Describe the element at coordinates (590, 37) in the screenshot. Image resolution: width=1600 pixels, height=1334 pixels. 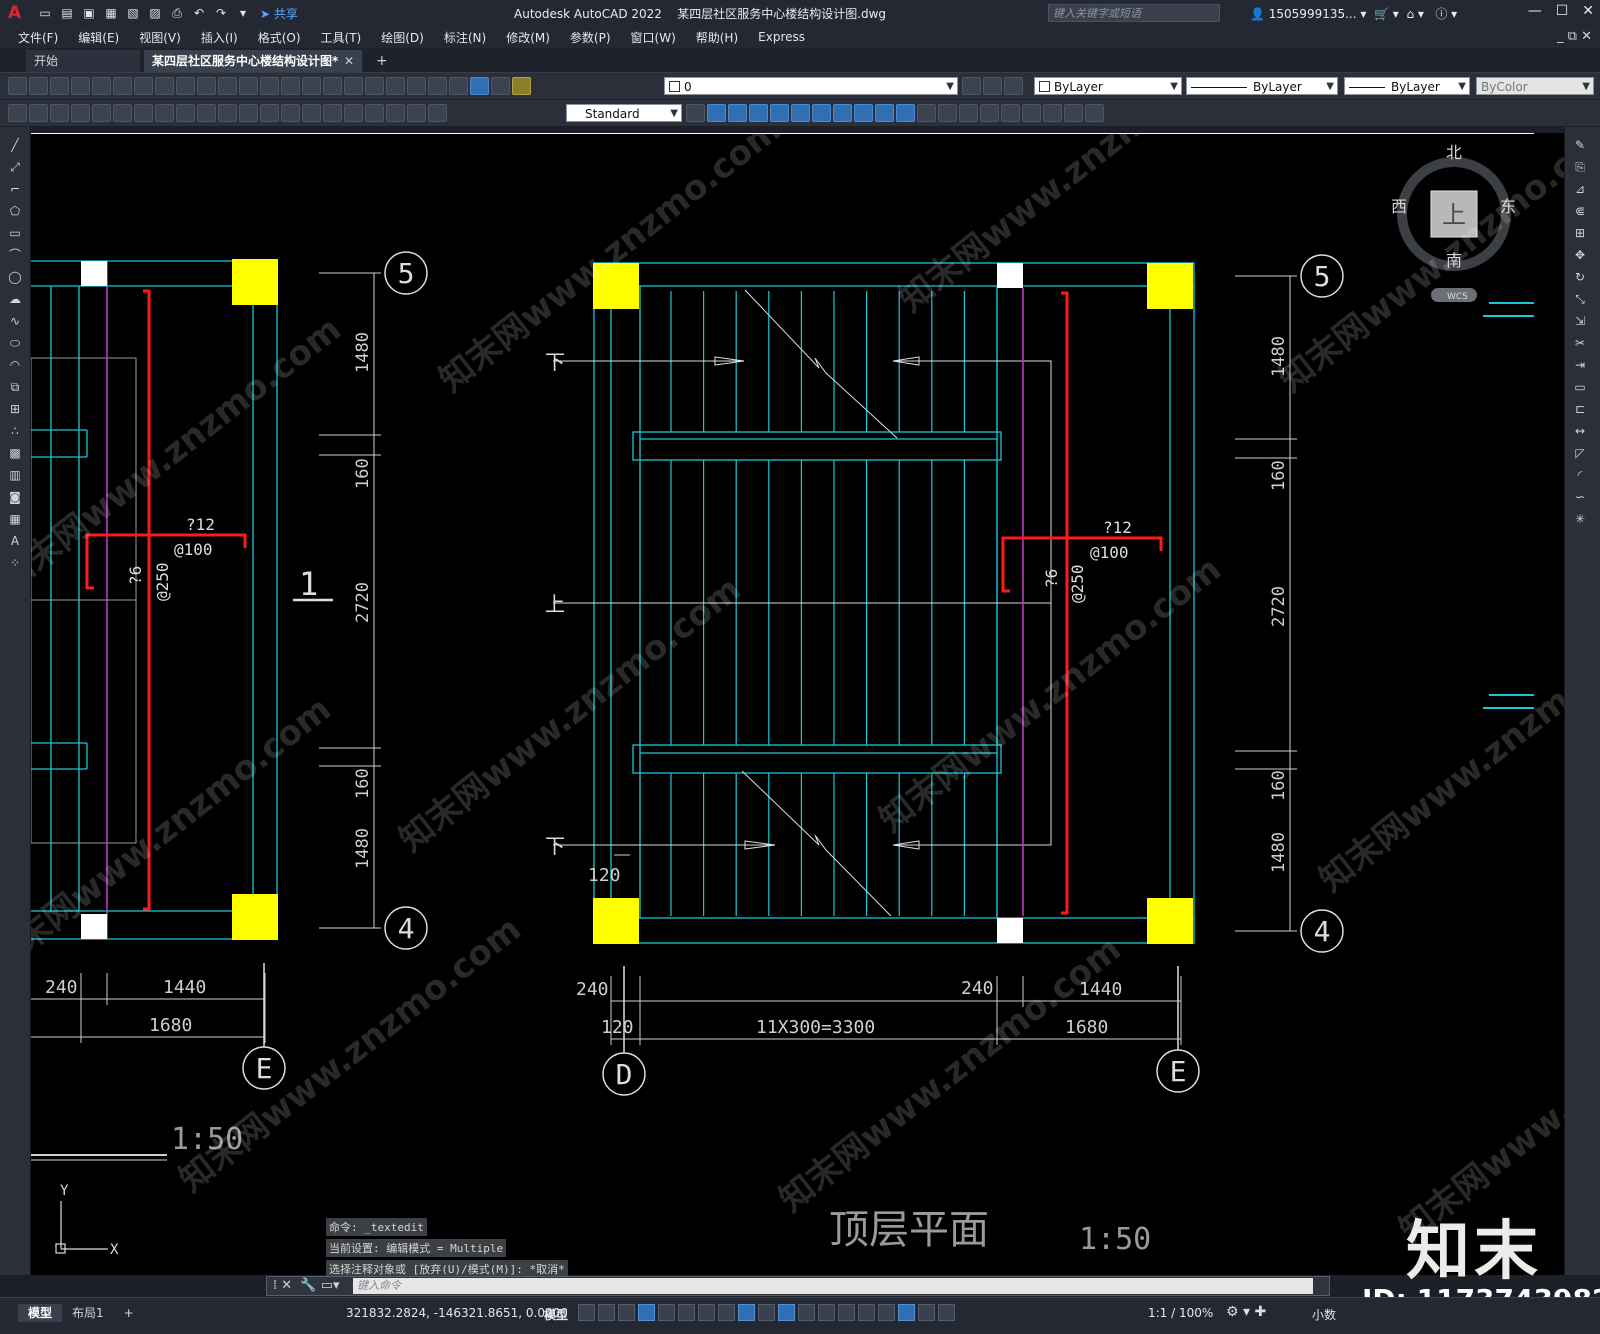
I see `menu-parametric: 参数(P)` at that location.